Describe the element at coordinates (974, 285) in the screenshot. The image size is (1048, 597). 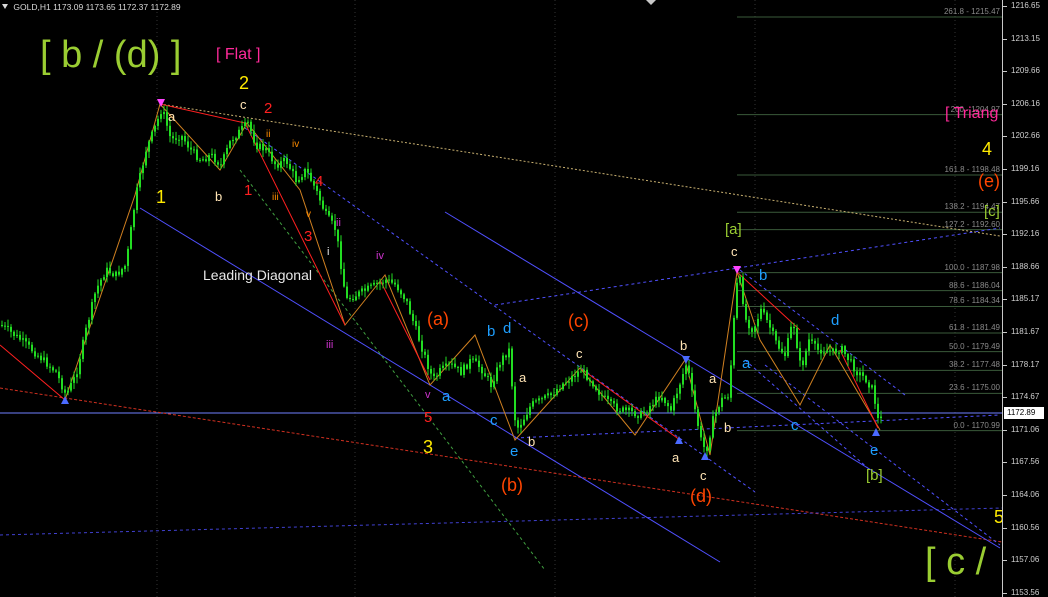
I see `fib-level-label: 88.6 - 1186.04` at that location.